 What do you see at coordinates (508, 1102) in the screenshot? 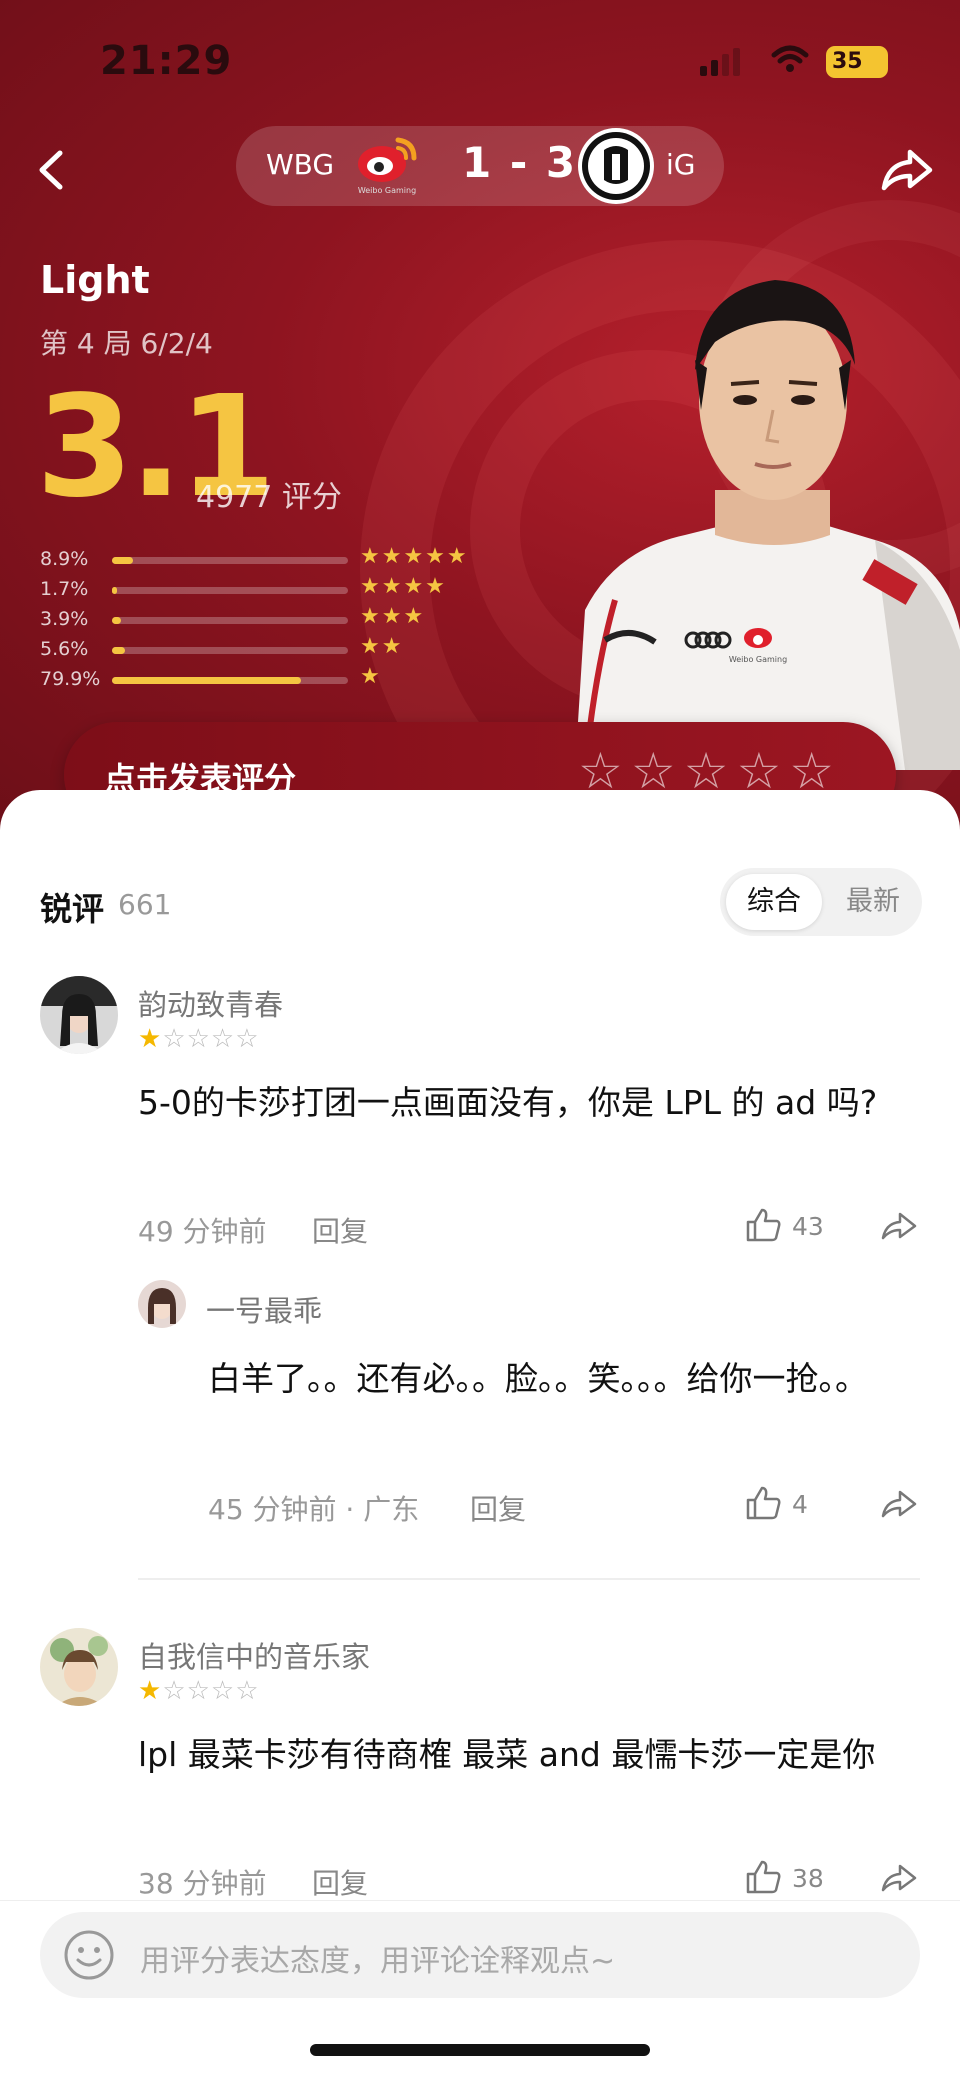
I see `comment-text: 5-0的卡莎打团一点画面没有，你是 LPL 的 ad 吗?` at bounding box center [508, 1102].